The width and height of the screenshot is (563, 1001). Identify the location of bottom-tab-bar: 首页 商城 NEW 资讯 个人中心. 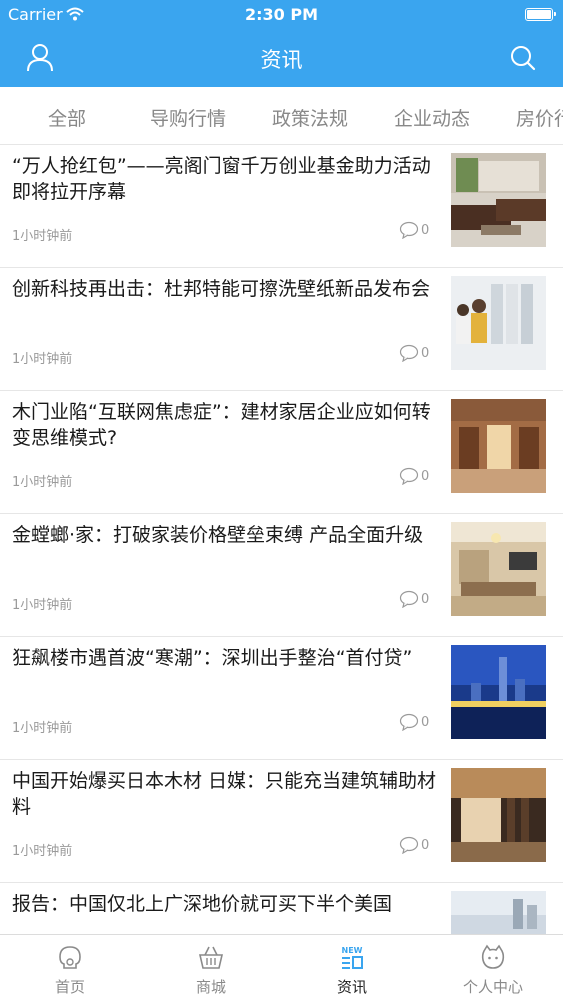
(281, 967).